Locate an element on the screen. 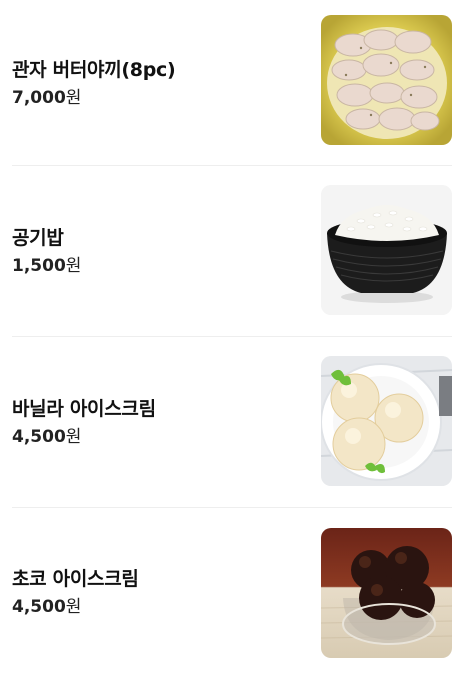  menu-item-info: 초코 아이스크림 4,500원 is located at coordinates (75, 591).